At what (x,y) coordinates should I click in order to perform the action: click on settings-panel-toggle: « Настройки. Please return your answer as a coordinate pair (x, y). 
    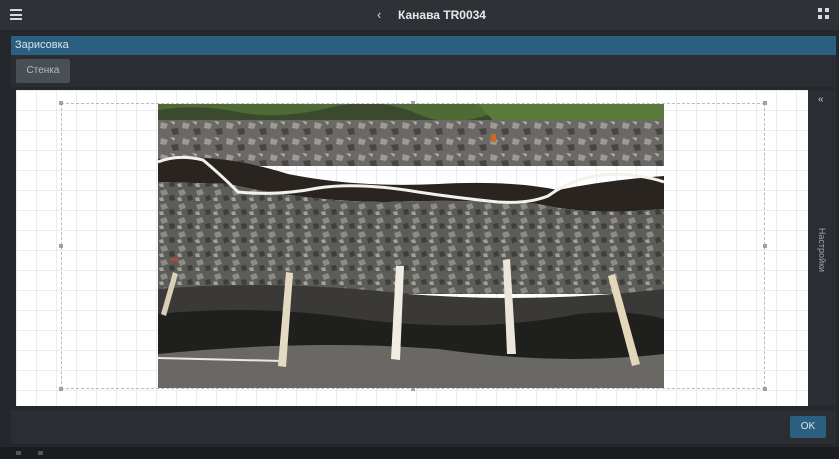
    Looking at the image, I should click on (822, 248).